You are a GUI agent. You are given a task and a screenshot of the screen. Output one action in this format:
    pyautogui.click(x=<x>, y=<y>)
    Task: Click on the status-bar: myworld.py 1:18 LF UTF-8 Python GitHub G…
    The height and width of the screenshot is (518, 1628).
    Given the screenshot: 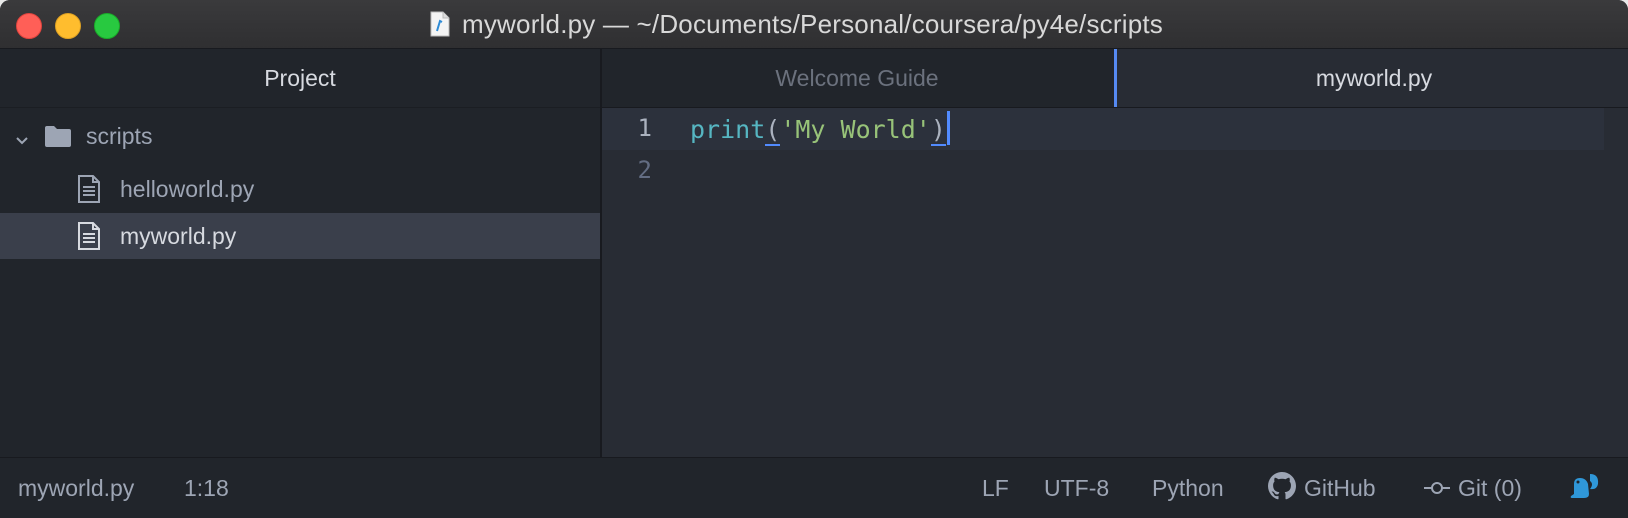 What is the action you would take?
    pyautogui.click(x=814, y=487)
    